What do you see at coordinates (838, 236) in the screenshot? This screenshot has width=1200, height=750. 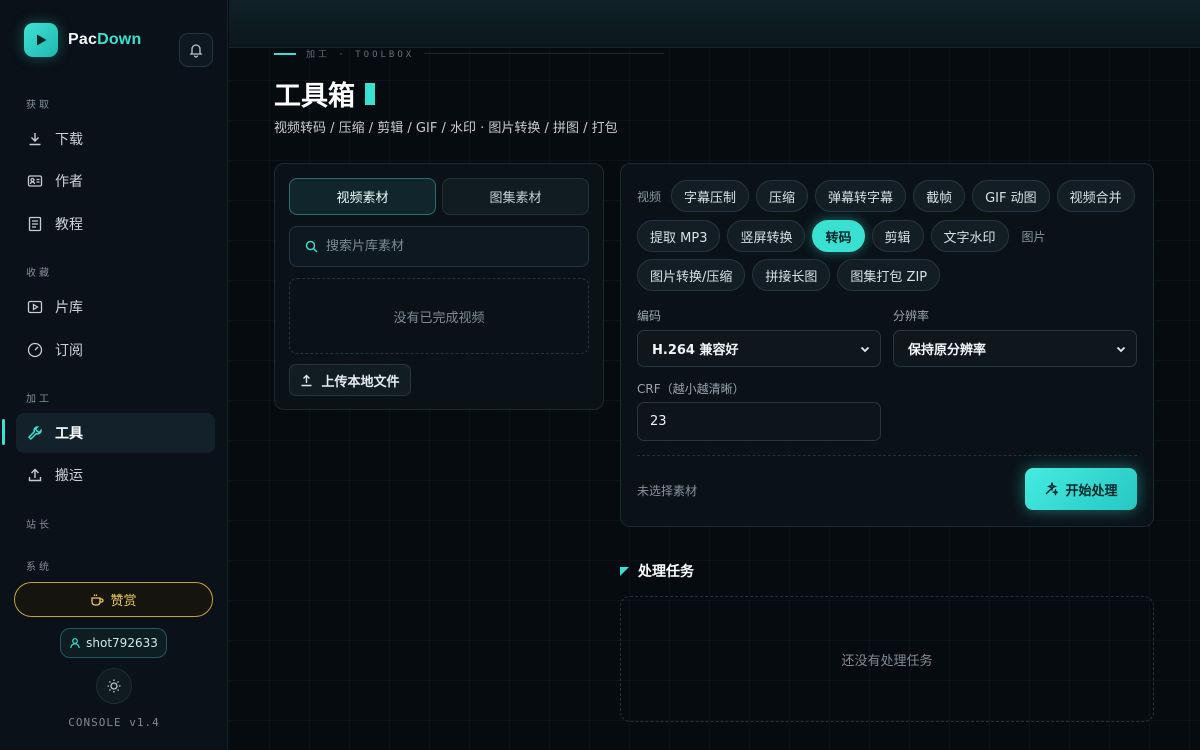 I see `tool-transcode: 转码` at bounding box center [838, 236].